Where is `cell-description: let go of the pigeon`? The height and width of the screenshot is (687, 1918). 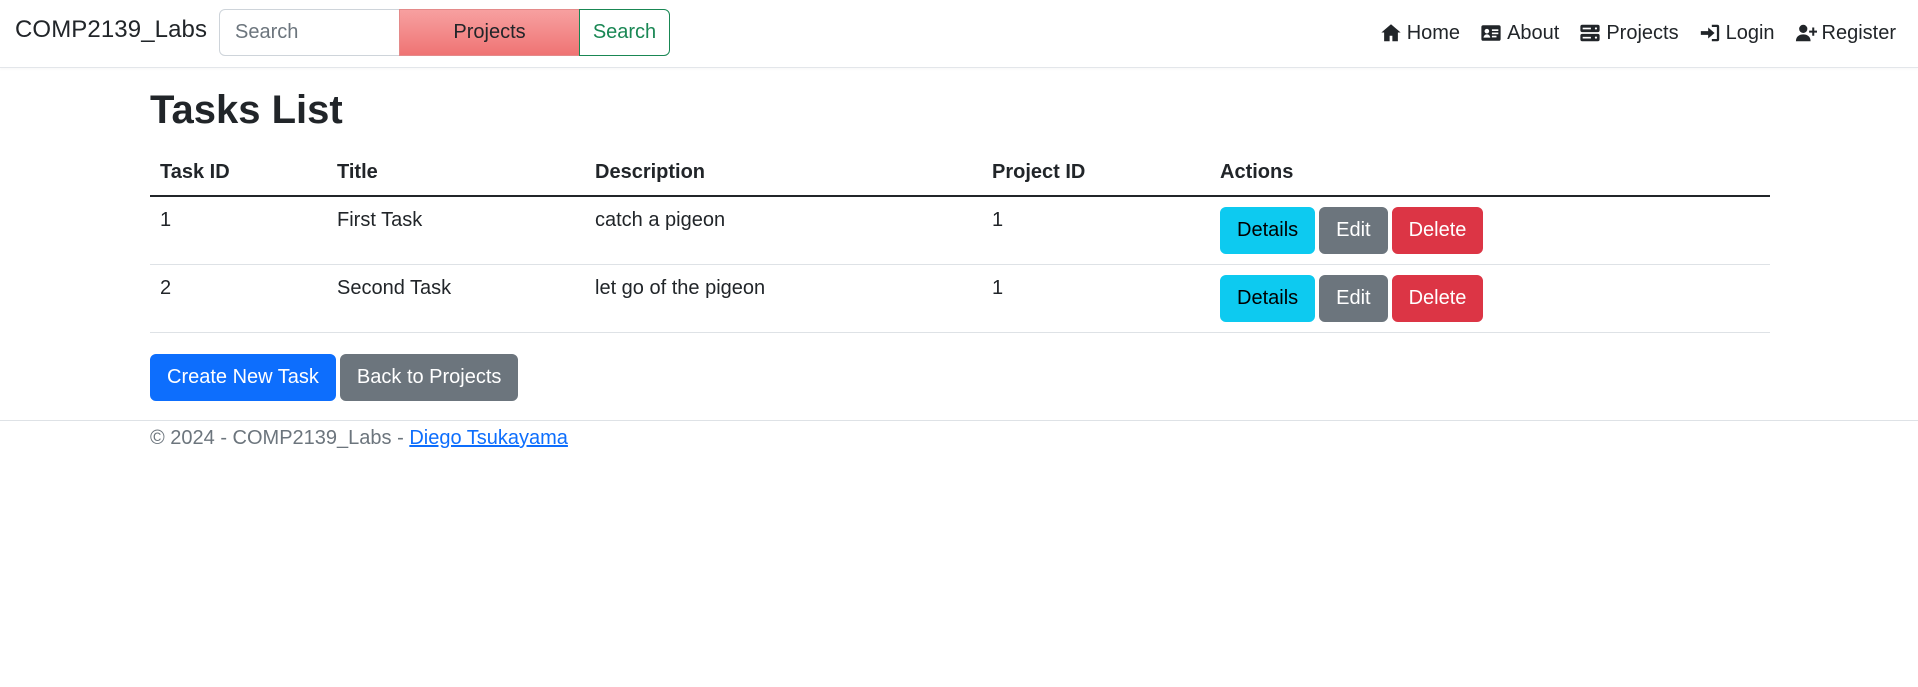
cell-description: let go of the pigeon is located at coordinates (783, 298).